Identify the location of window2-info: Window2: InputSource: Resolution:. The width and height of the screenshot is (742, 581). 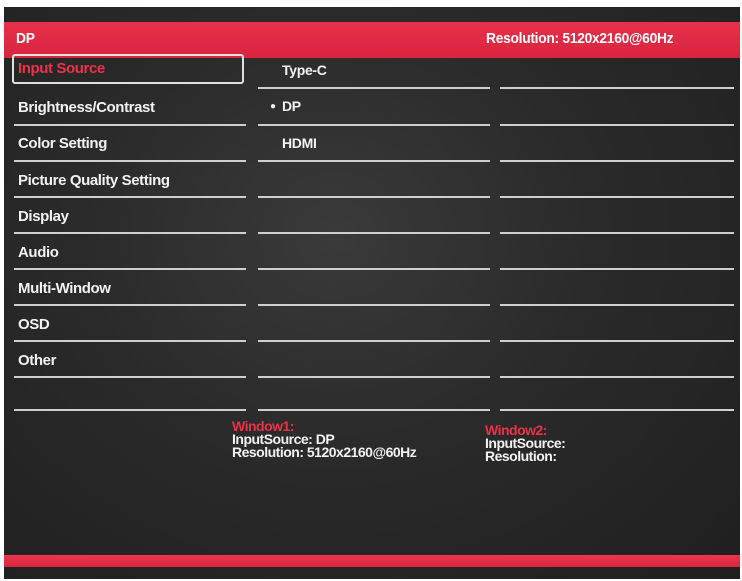
(525, 443).